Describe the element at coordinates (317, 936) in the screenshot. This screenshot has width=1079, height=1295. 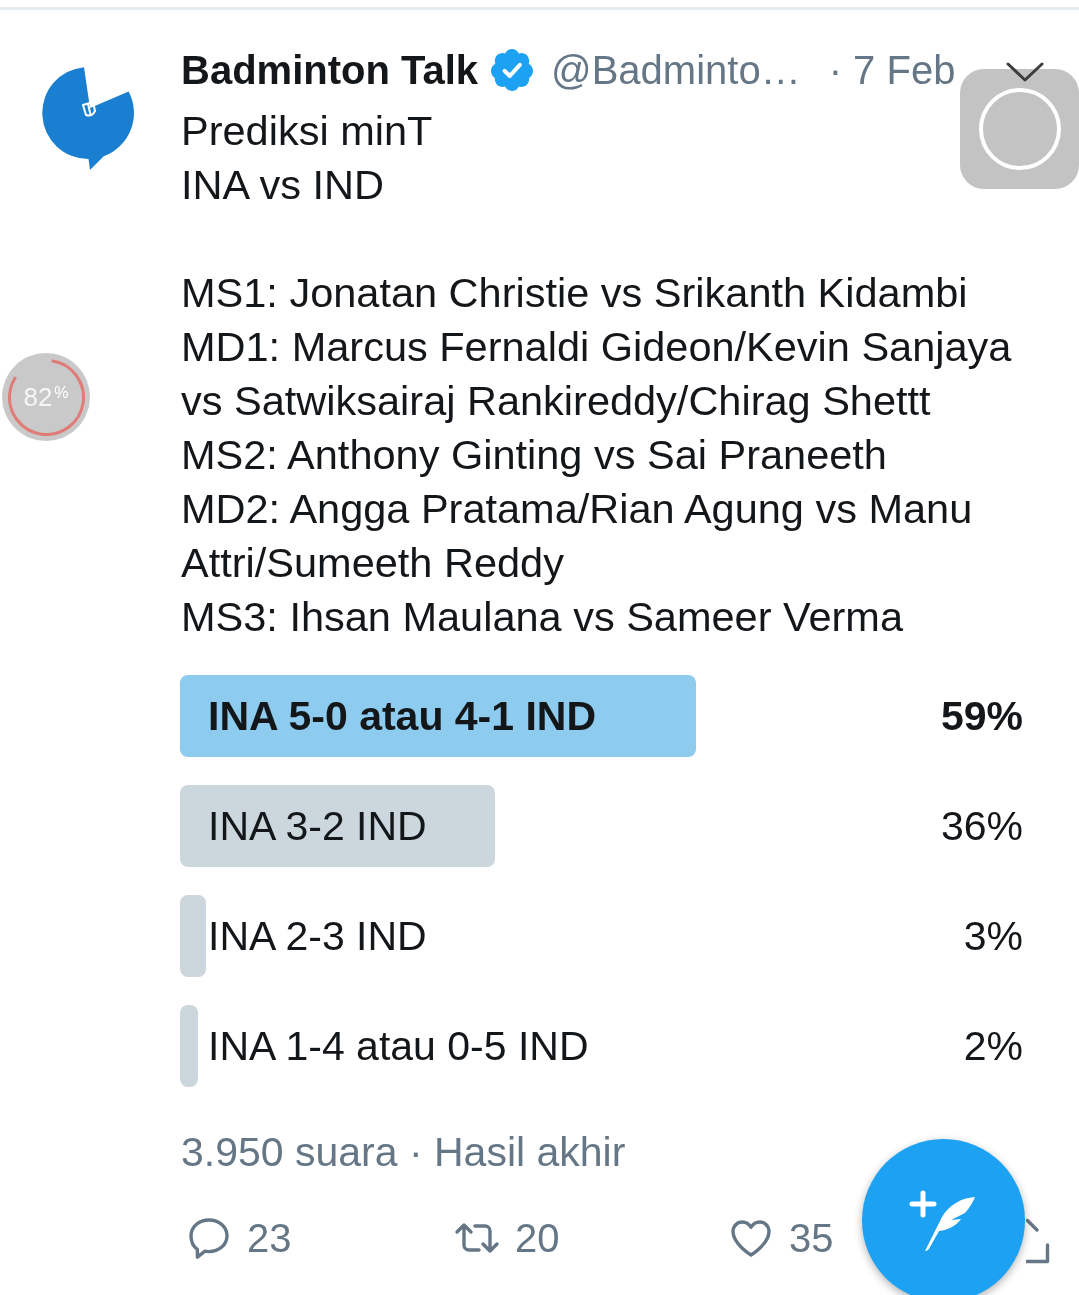
I see `poll-option-label: INA 2-3 IND` at that location.